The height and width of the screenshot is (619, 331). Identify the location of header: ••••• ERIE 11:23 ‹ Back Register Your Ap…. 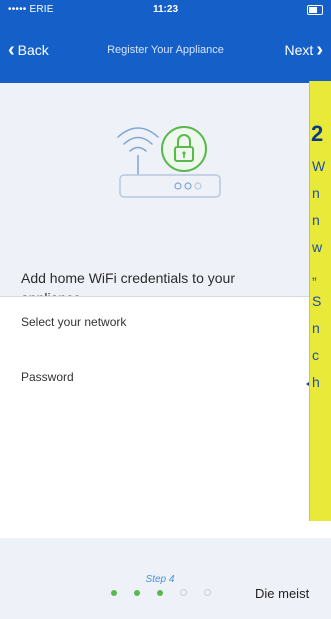
(165, 41).